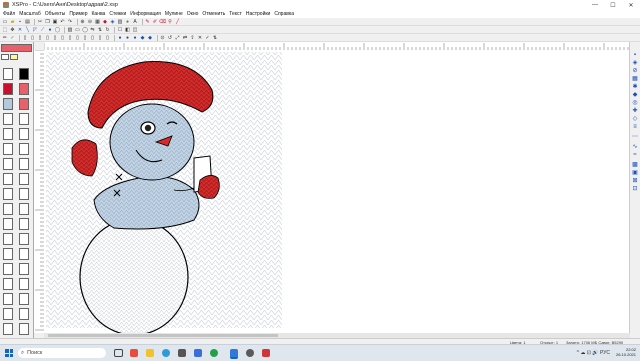 The width and height of the screenshot is (640, 361). Describe the element at coordinates (635, 173) in the screenshot. I see `rt-frame-icon: ▣` at that location.